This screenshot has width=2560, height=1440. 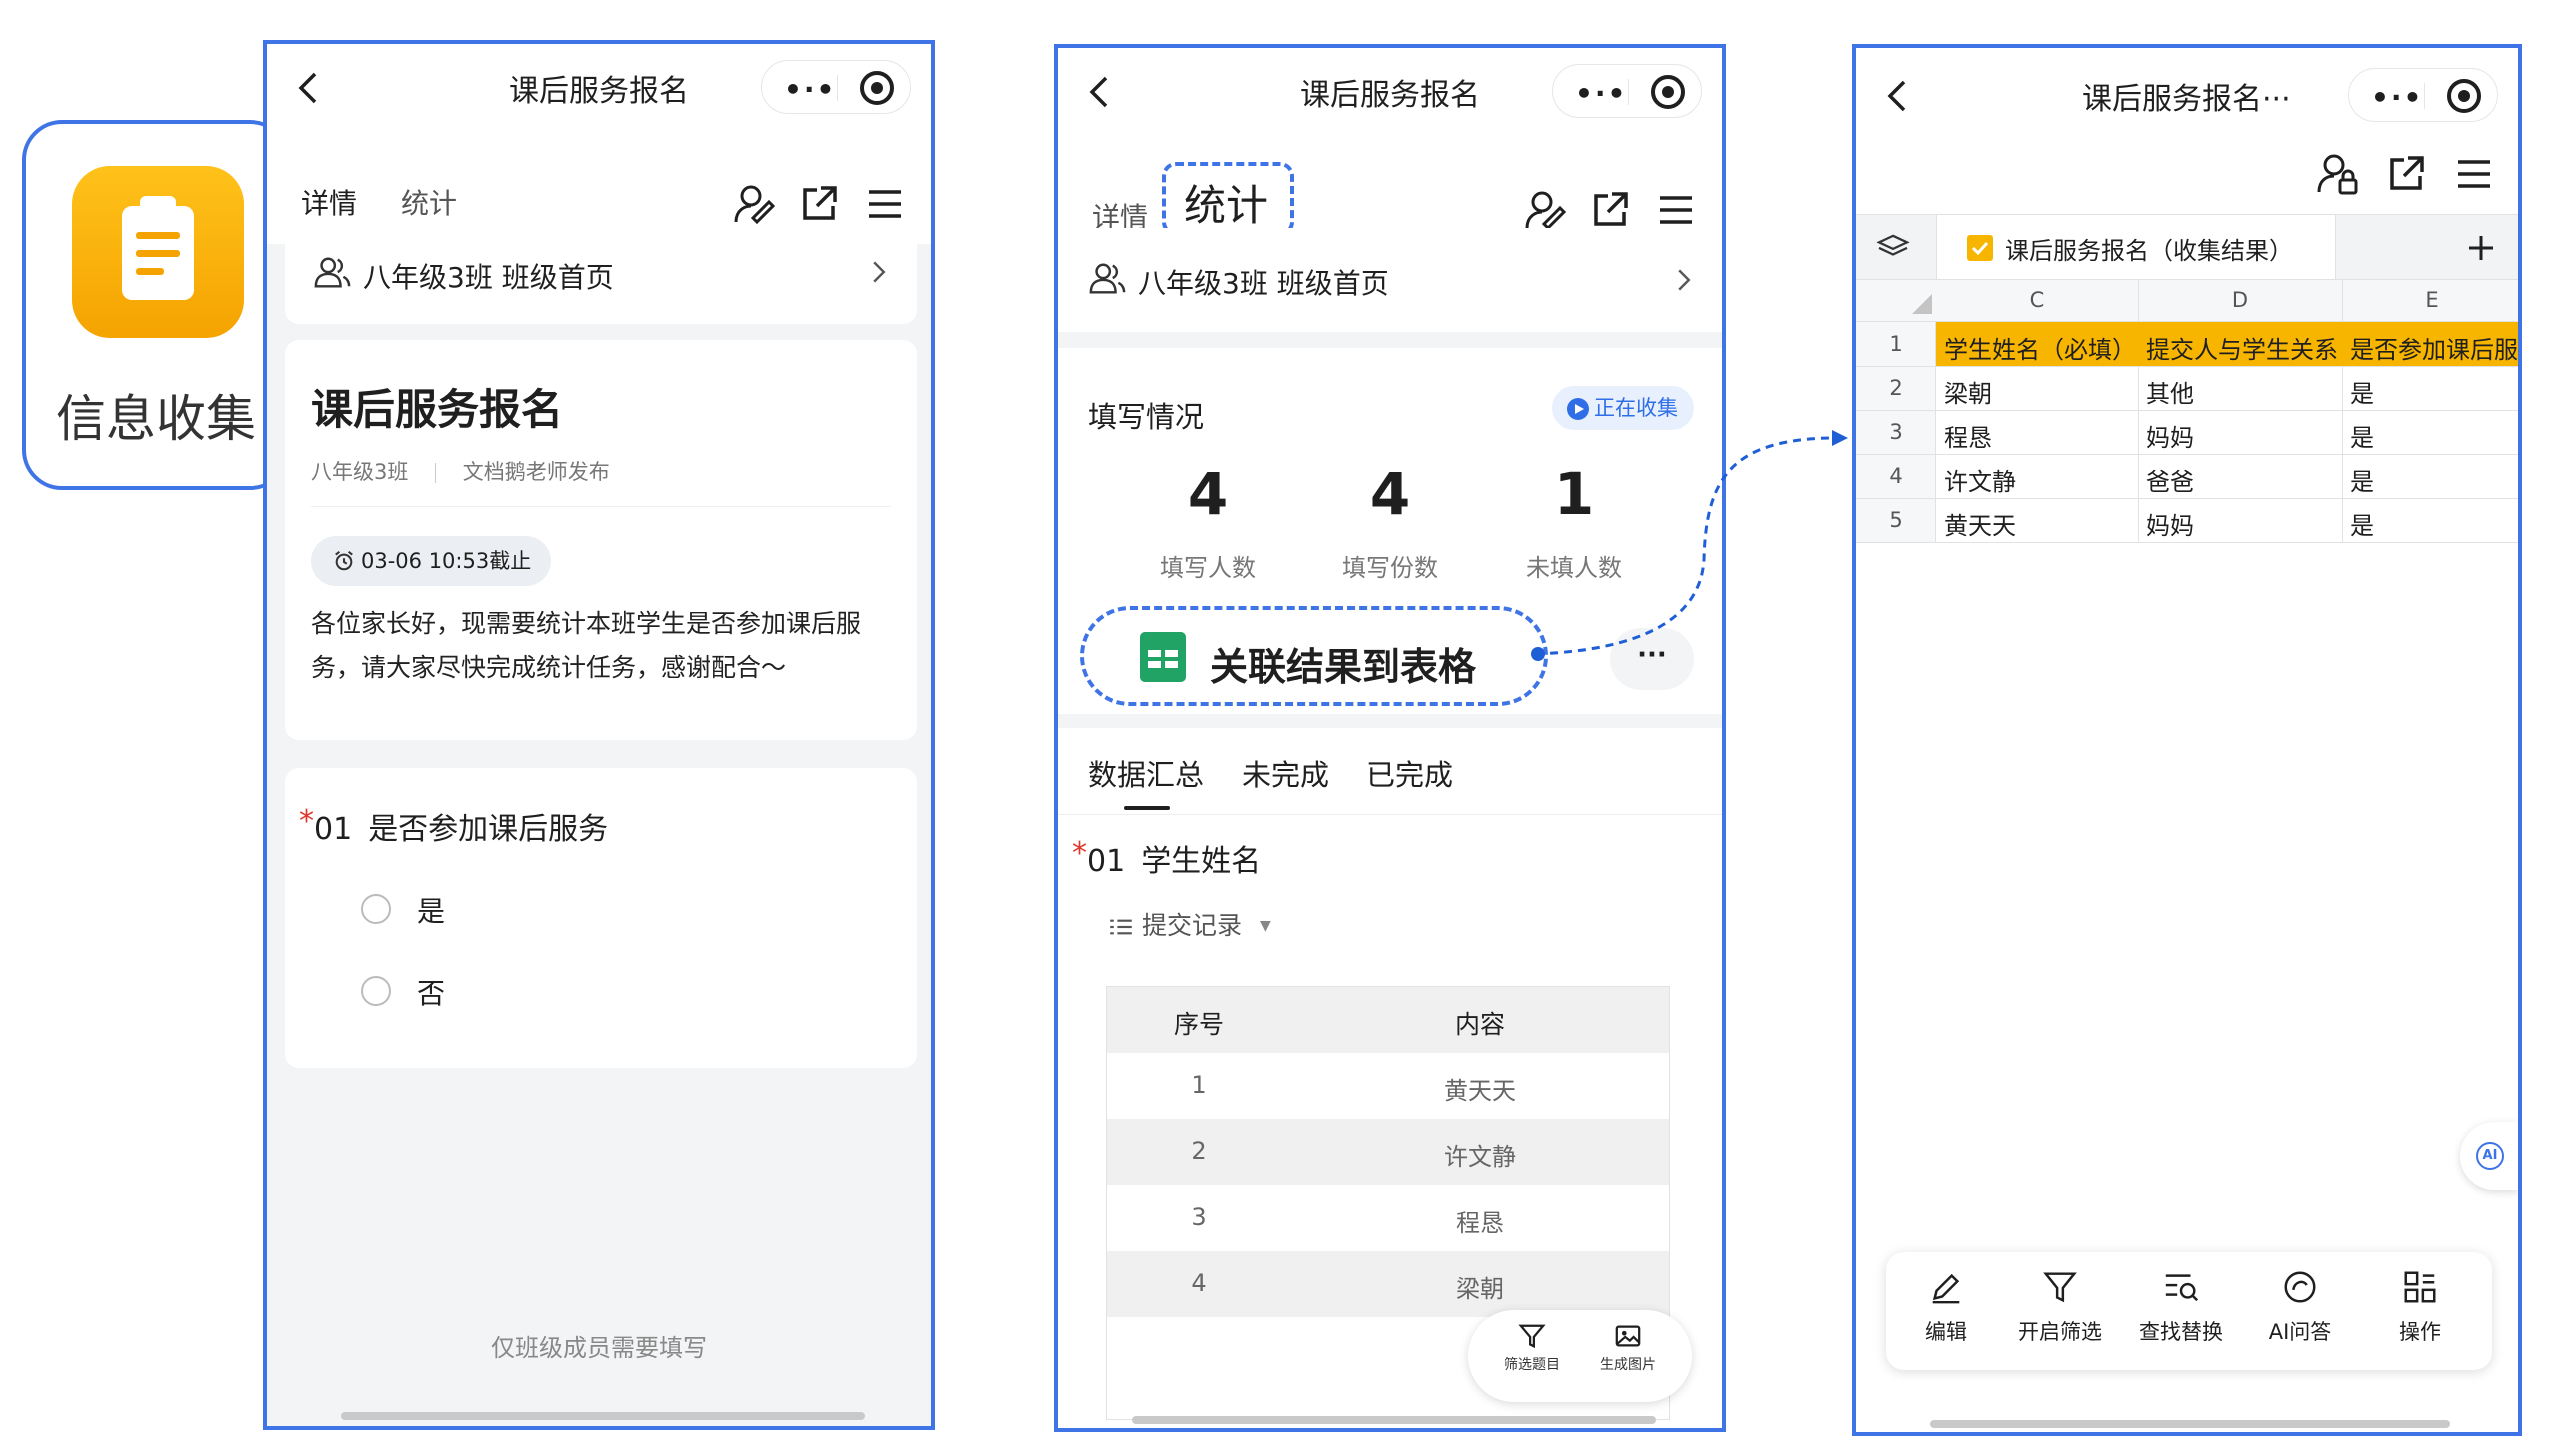 I want to click on option-yes-label: 是, so click(x=431, y=911).